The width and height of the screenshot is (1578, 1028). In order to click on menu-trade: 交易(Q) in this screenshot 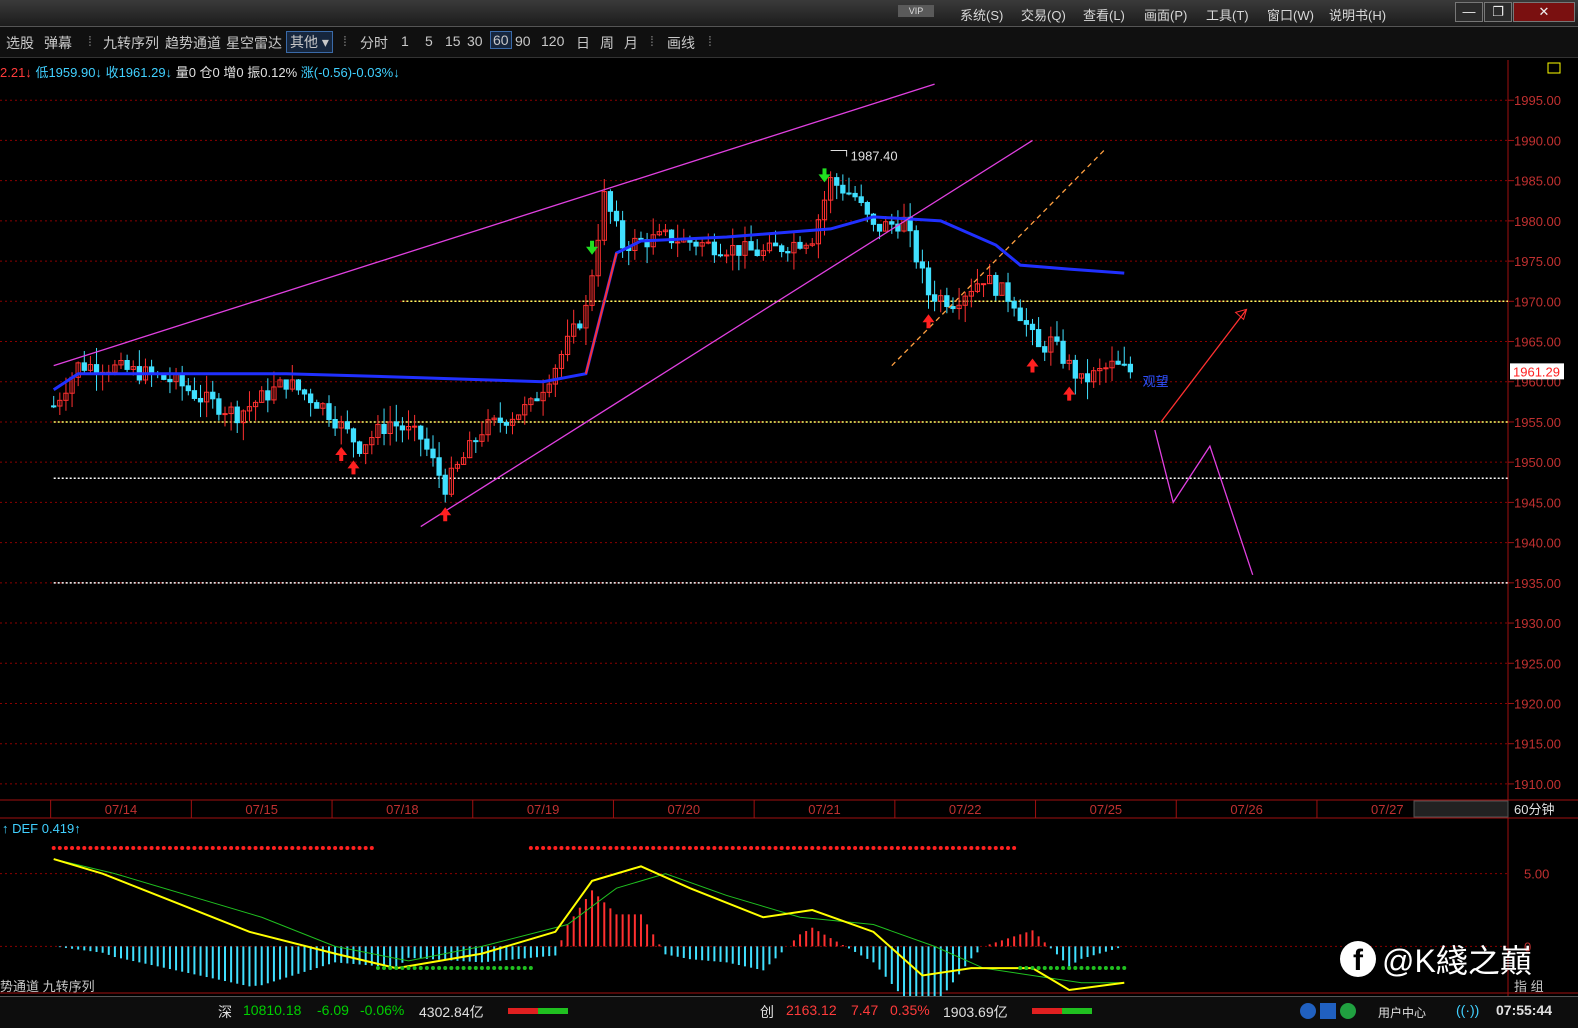, I will do `click(1043, 14)`.